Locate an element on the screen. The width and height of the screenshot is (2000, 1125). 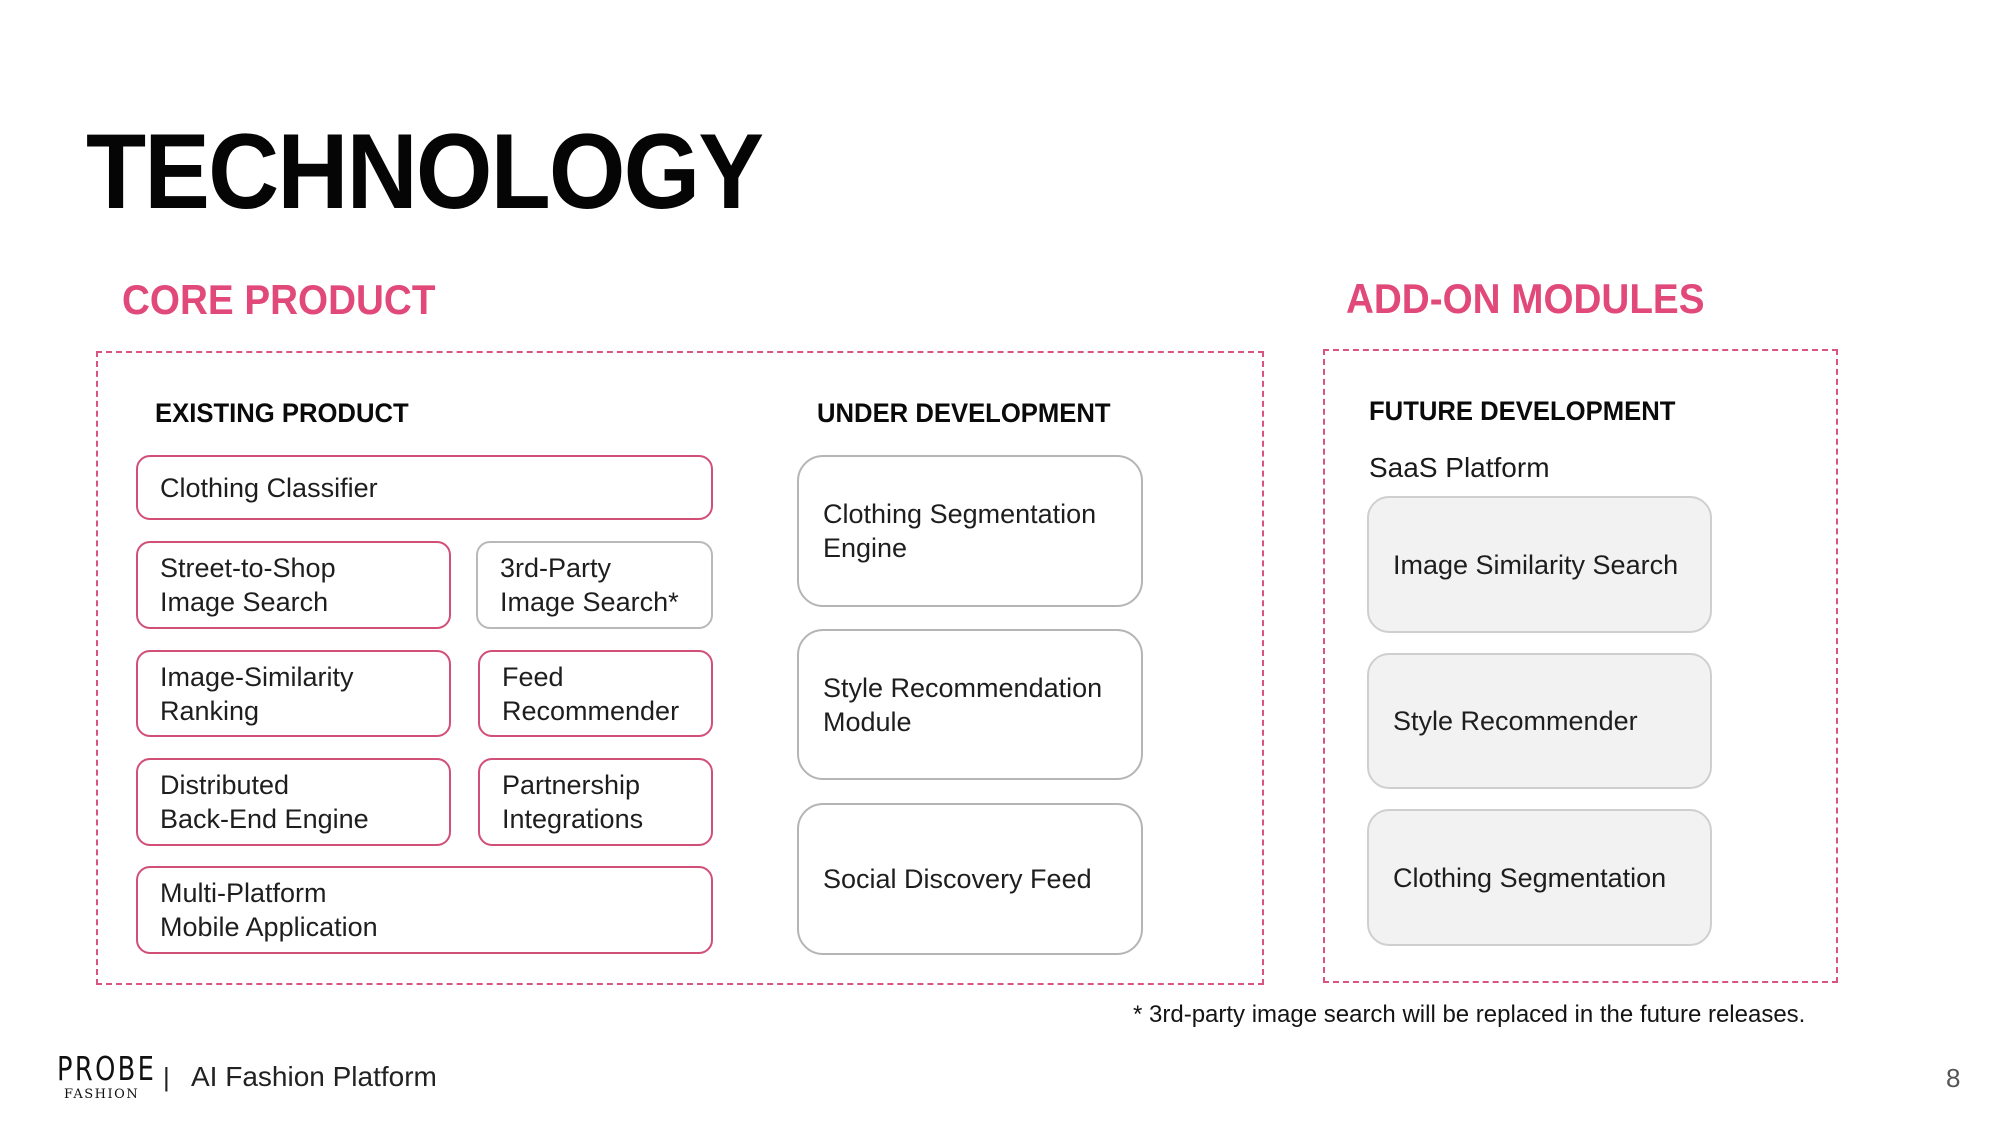
dev-item-clothing-segmentation-engine: Clothing Segmentation Engine is located at coordinates (970, 531).